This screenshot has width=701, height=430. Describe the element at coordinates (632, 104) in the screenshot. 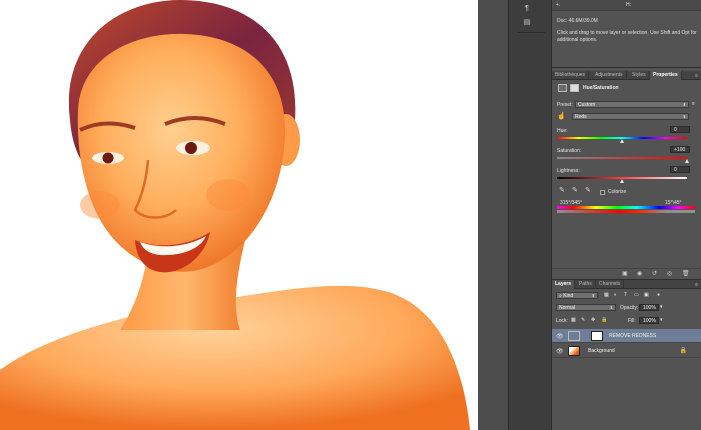

I see `preset-select: Custom ⬍` at that location.